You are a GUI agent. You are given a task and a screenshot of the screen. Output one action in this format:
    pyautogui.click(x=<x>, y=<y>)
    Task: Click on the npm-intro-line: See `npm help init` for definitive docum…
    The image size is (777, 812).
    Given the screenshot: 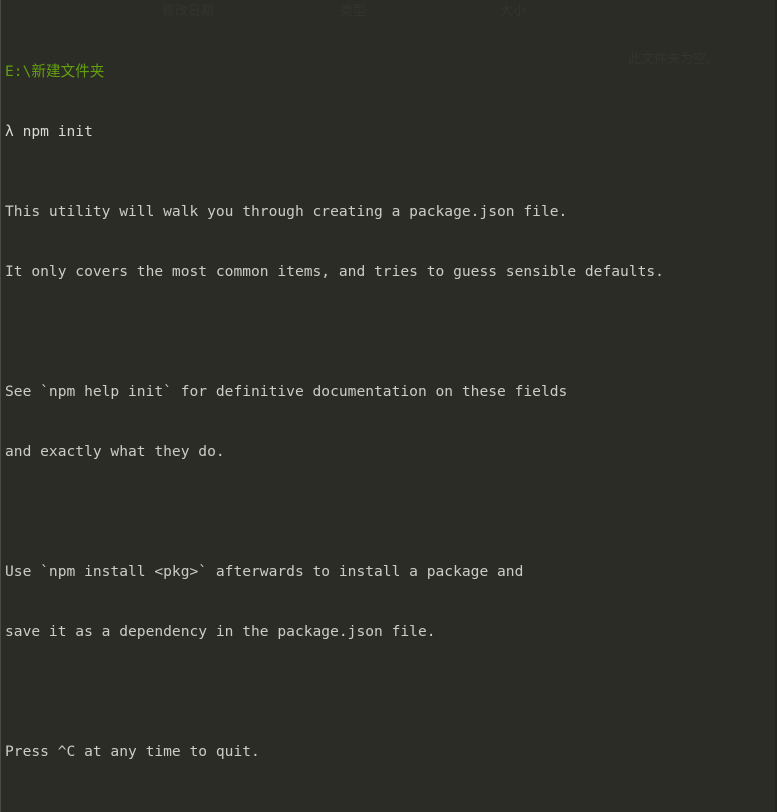 What is the action you would take?
    pyautogui.click(x=286, y=391)
    